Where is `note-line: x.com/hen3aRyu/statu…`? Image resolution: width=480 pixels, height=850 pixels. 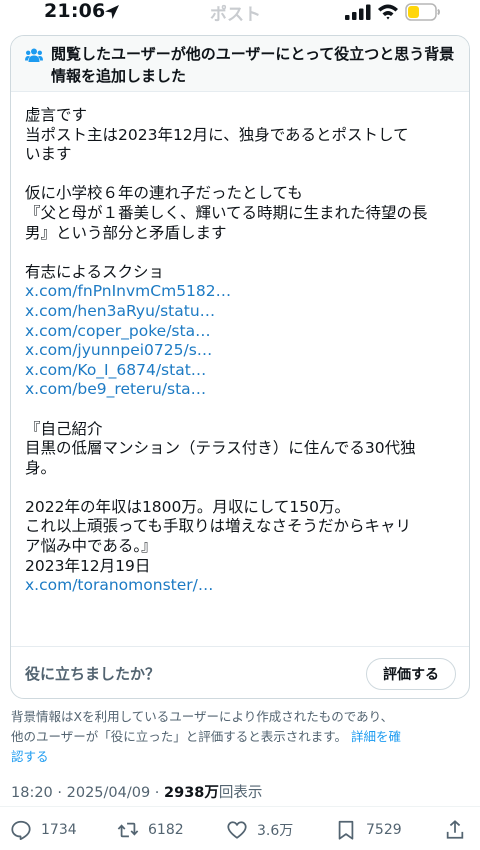
note-line: x.com/hen3aRyu/statu… is located at coordinates (243, 312).